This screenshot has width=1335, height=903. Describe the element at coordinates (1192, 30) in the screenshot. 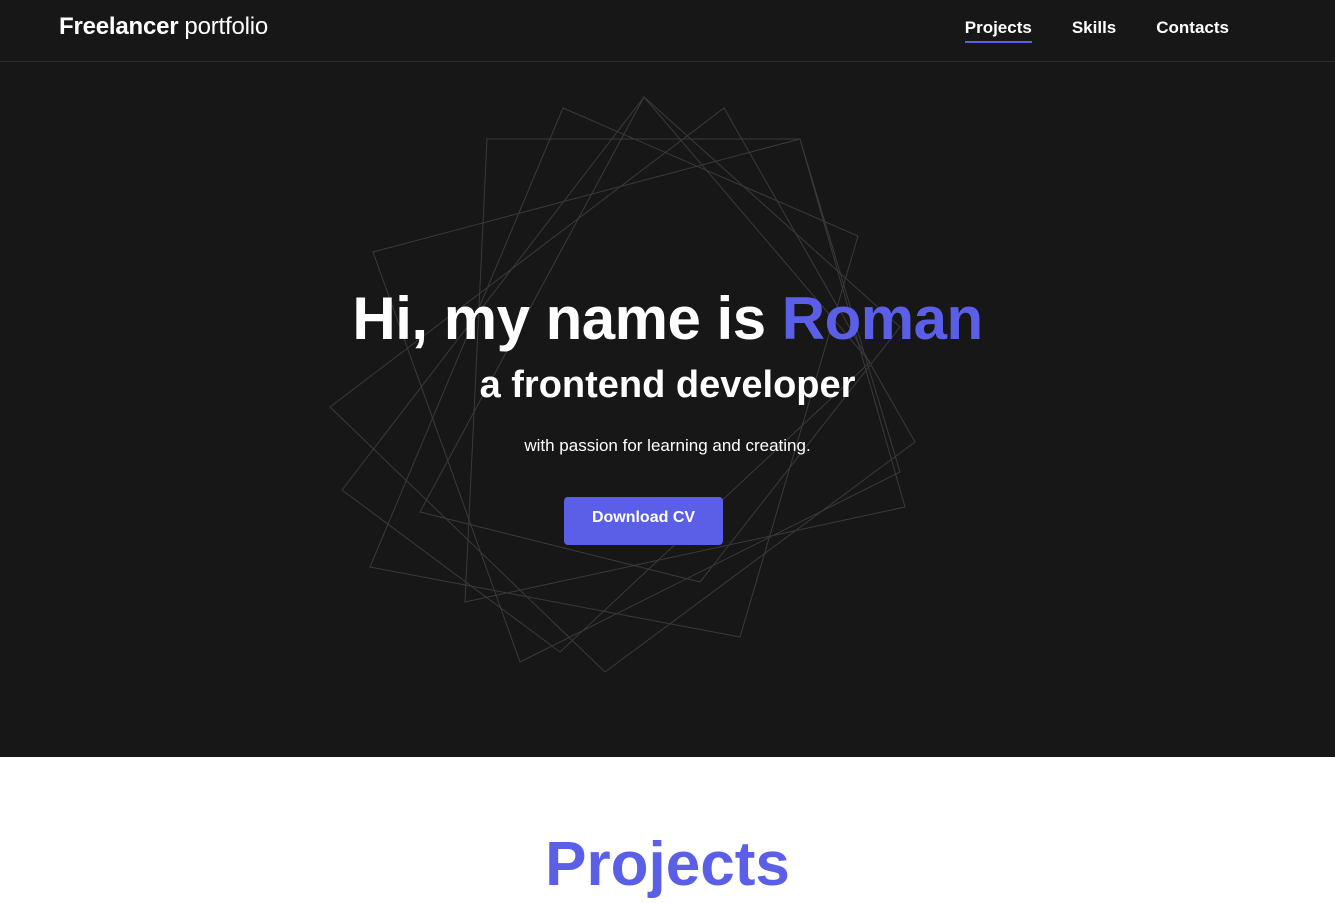

I see `nav-item-contacts: Contacts` at that location.